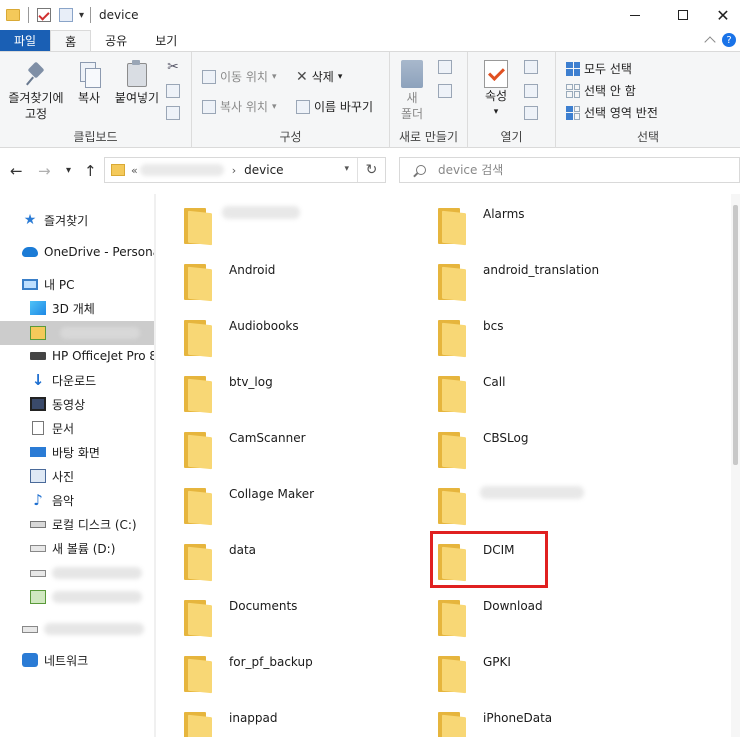  Describe the element at coordinates (276, 614) in the screenshot. I see `folder-item-documents: Documents` at that location.